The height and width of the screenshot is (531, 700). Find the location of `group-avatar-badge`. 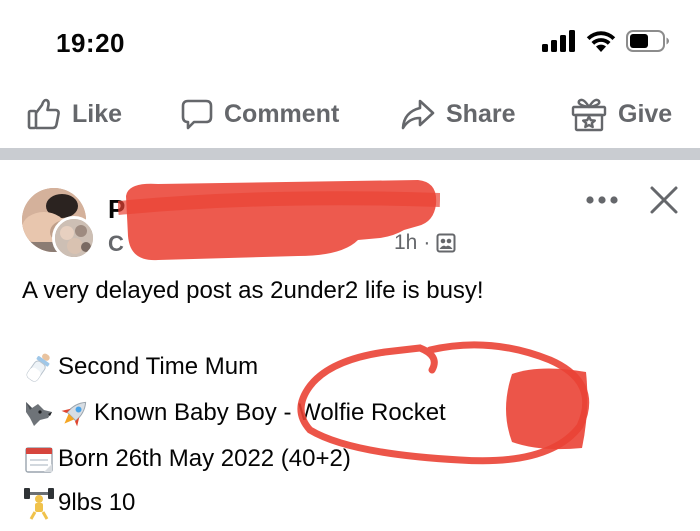

group-avatar-badge is located at coordinates (74, 238).